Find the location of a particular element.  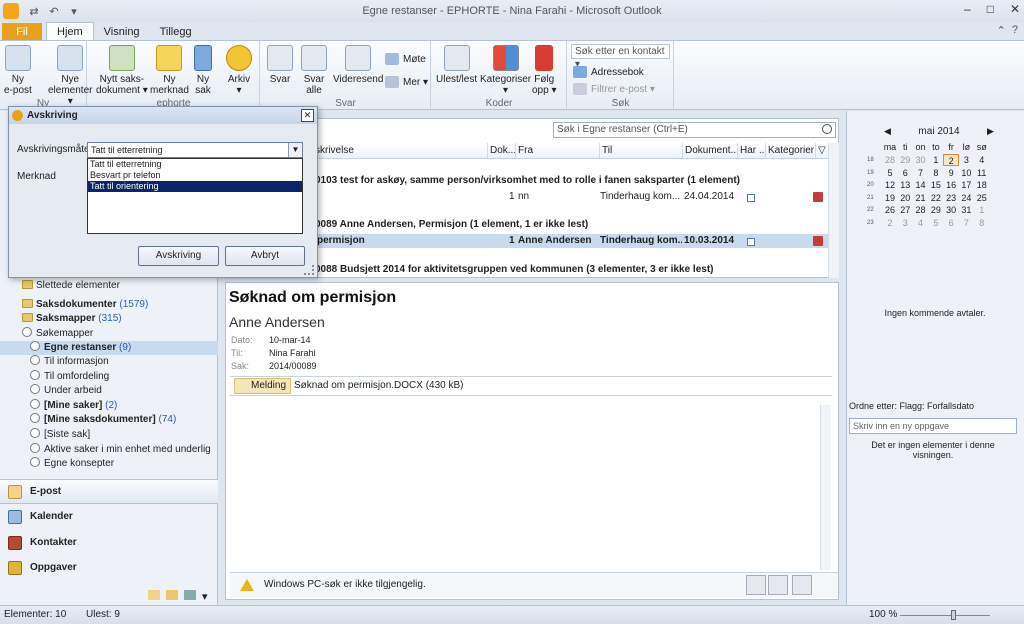

calendar-day: 24 is located at coordinates (966, 198).